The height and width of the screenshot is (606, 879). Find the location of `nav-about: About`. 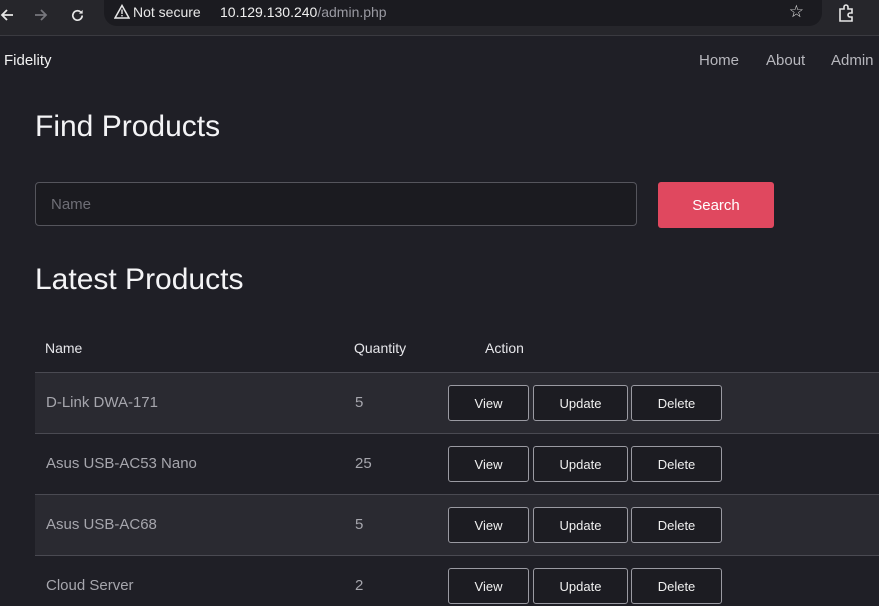

nav-about: About is located at coordinates (785, 60).